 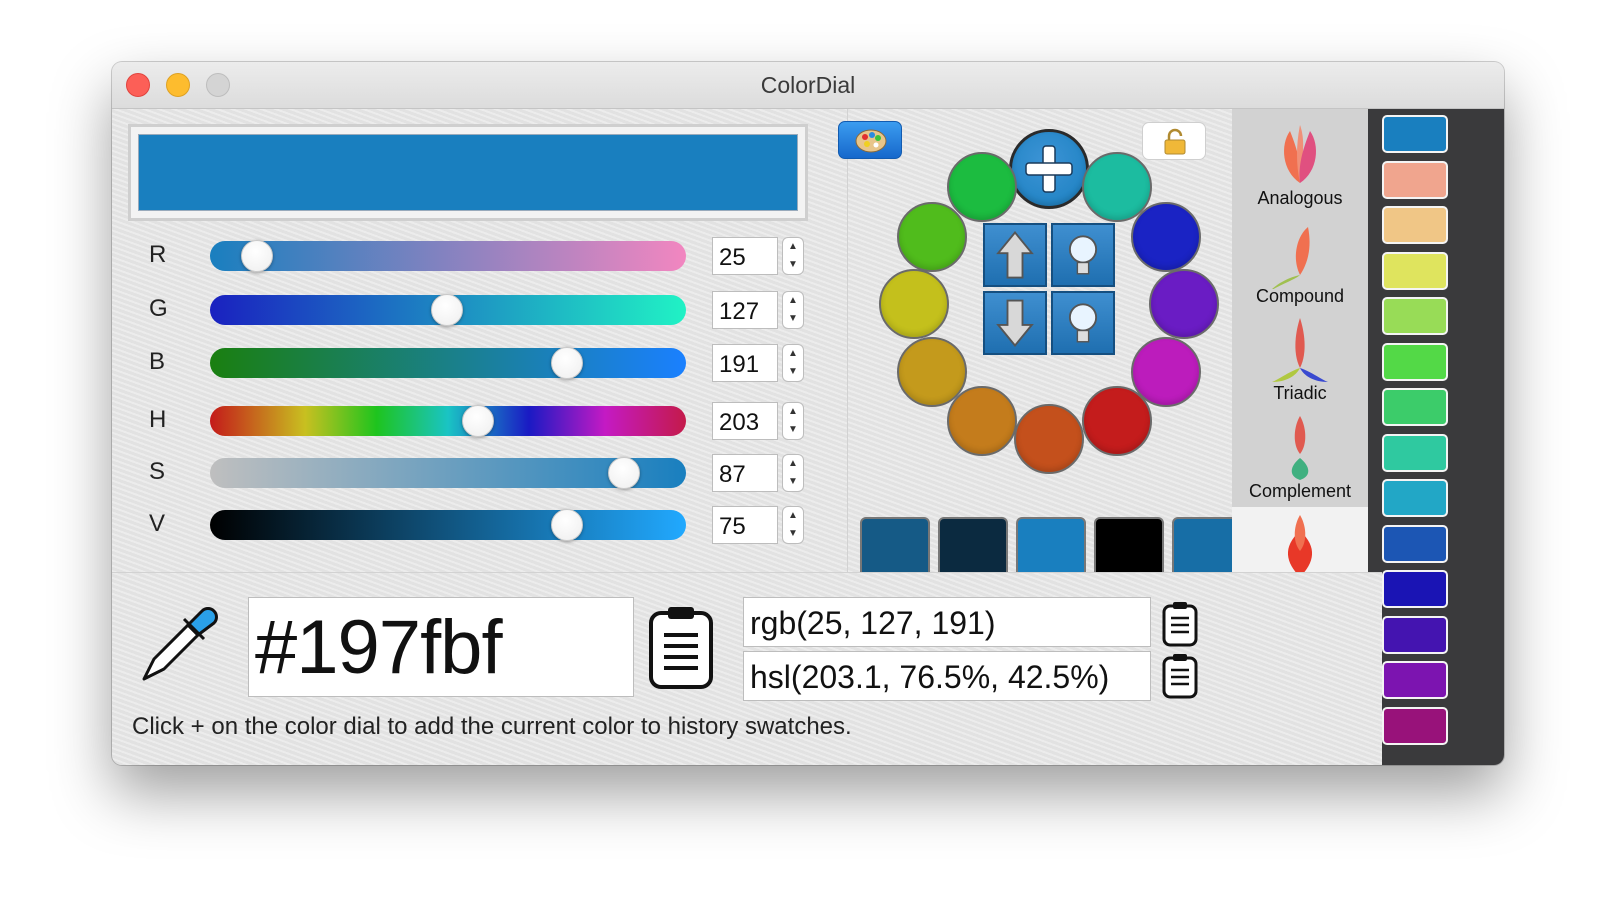 I want to click on lightbulb-icon, so click(x=1083, y=255).